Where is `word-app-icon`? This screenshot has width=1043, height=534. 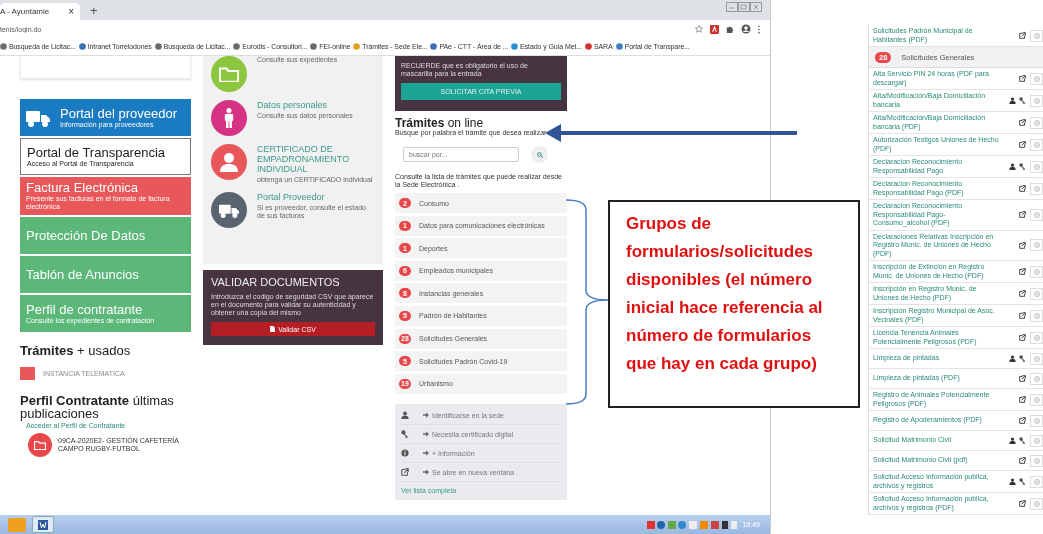
word-app-icon is located at coordinates (43, 524).